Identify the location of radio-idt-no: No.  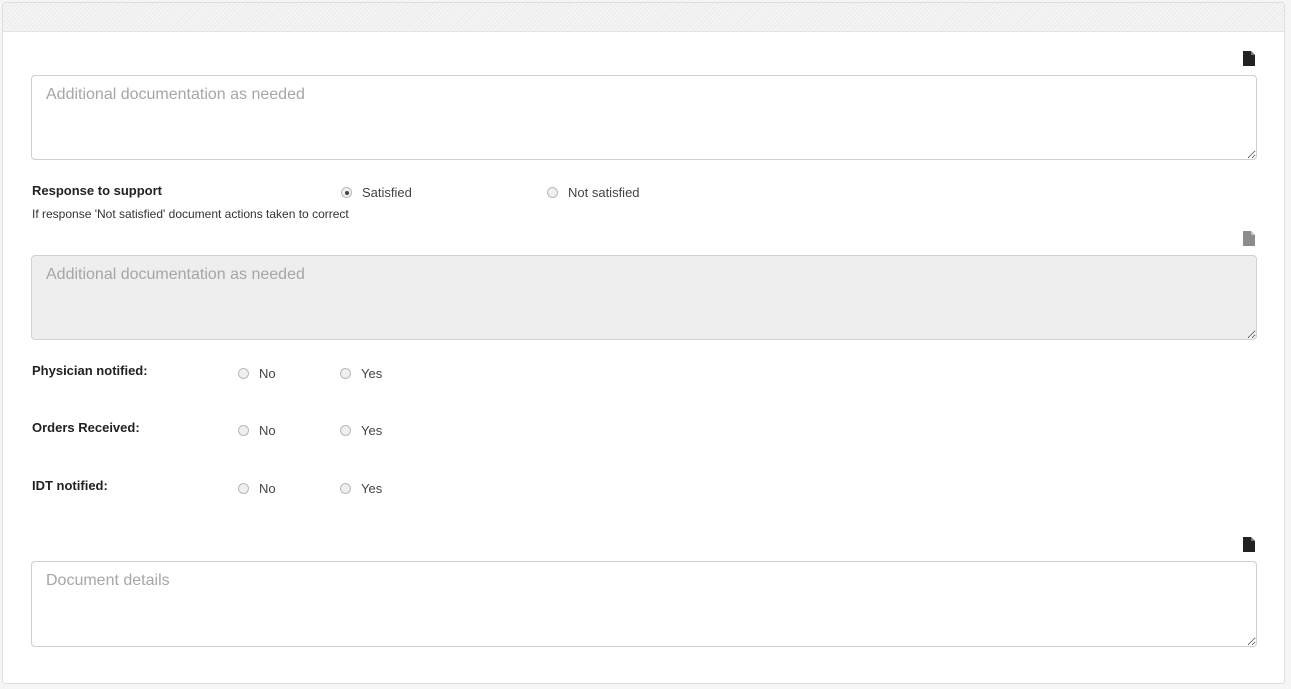
(257, 488).